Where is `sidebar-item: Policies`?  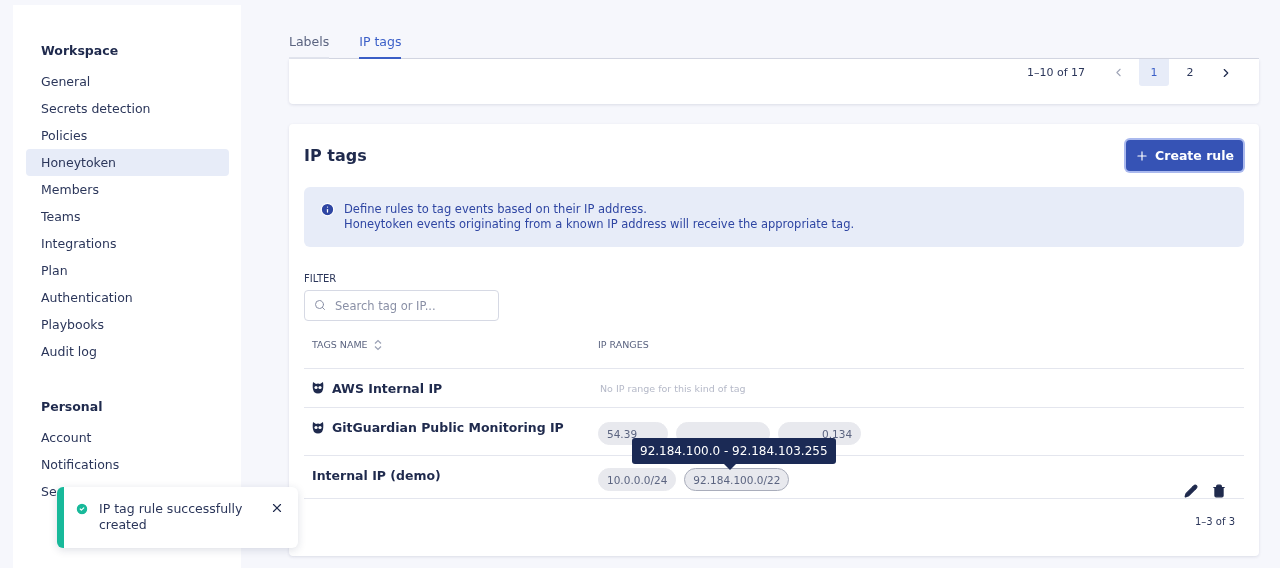 sidebar-item: Policies is located at coordinates (127, 135).